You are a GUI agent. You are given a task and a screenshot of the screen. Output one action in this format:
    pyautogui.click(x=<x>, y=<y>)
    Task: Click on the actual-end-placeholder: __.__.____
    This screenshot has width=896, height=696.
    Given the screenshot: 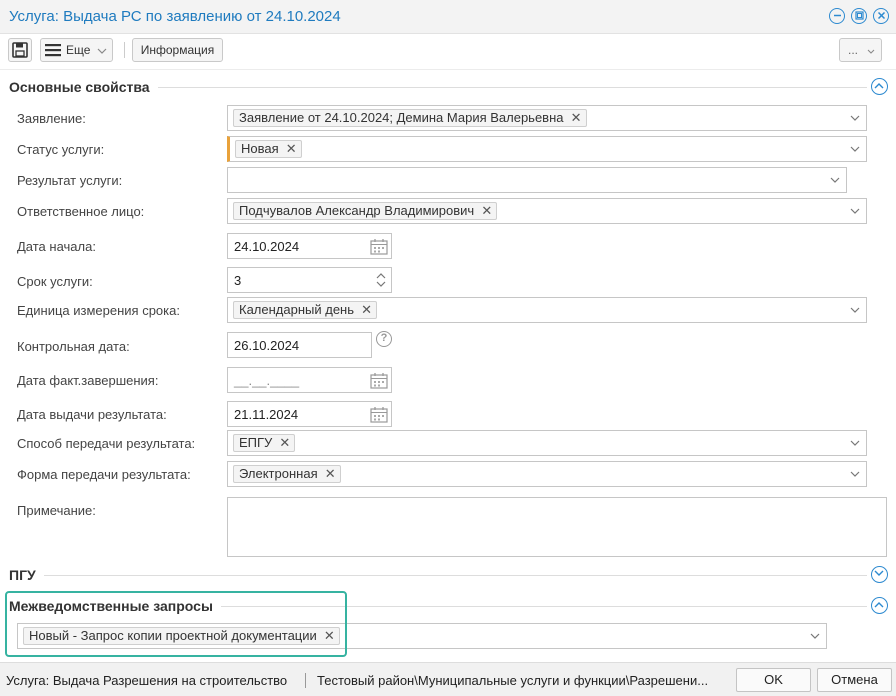 What is the action you would take?
    pyautogui.click(x=267, y=380)
    